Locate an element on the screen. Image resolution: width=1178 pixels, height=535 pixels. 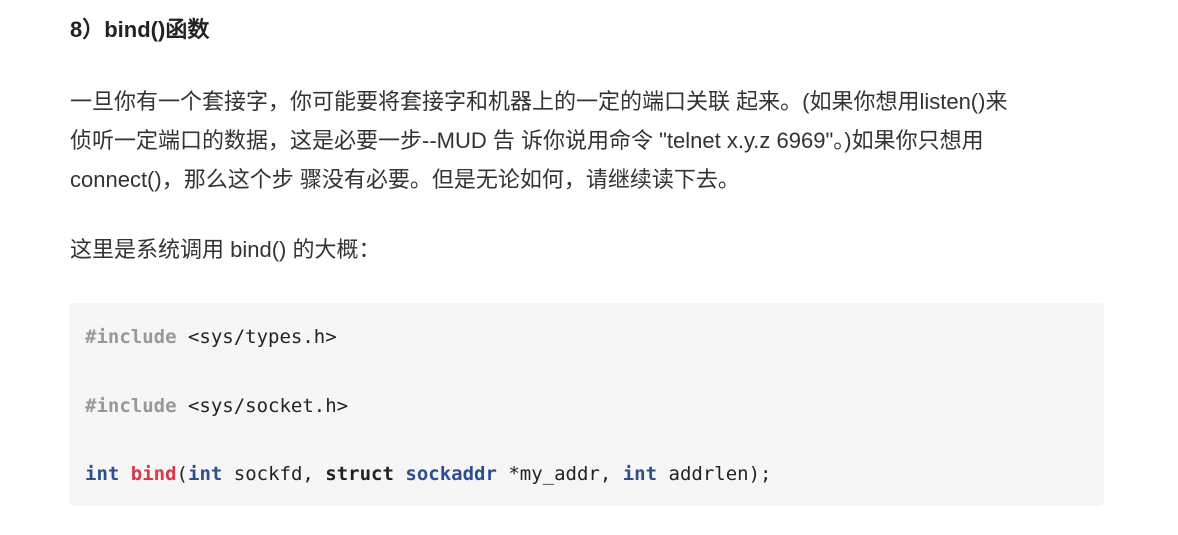
code-line-include-types: #include <sys/types.h> is located at coordinates (211, 337).